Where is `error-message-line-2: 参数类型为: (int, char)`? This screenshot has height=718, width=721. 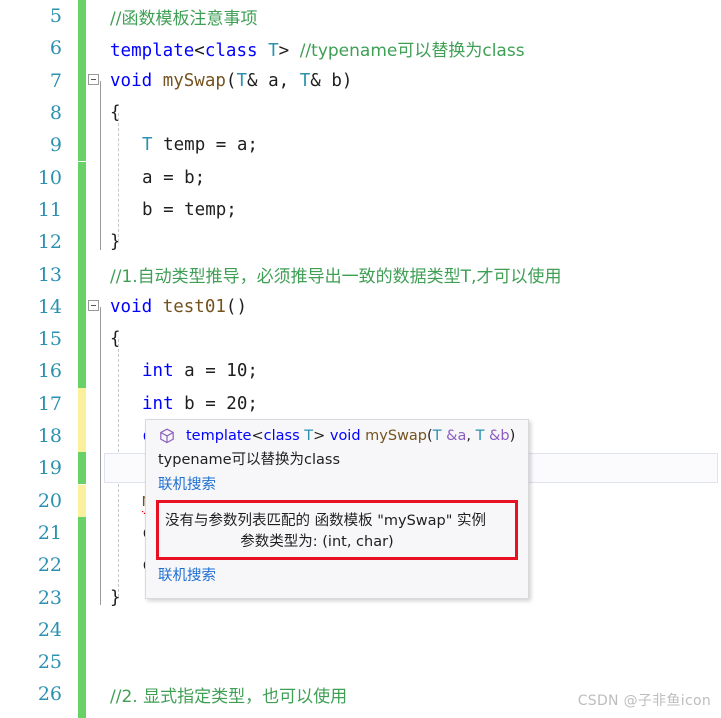 error-message-line-2: 参数类型为: (int, char) is located at coordinates (317, 542).